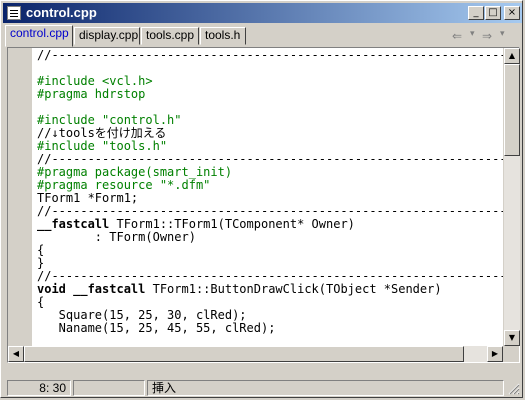 The image size is (525, 400). I want to click on insert-mode-indicator: 挿入, so click(325, 388).